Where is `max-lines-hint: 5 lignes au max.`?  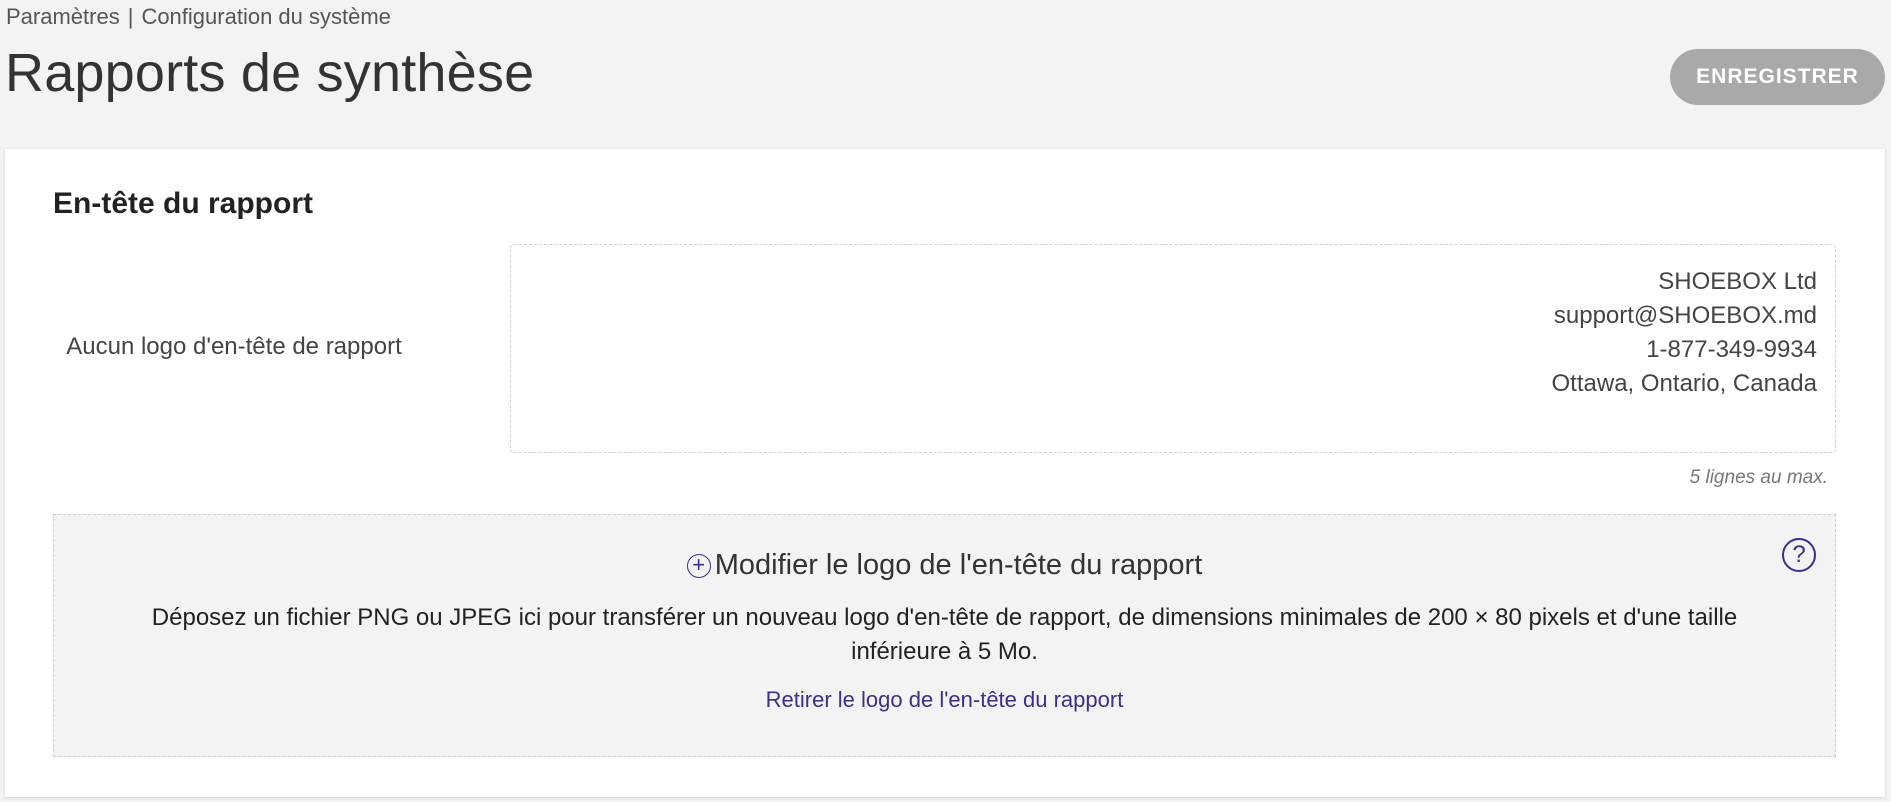 max-lines-hint: 5 lignes au max. is located at coordinates (1758, 477).